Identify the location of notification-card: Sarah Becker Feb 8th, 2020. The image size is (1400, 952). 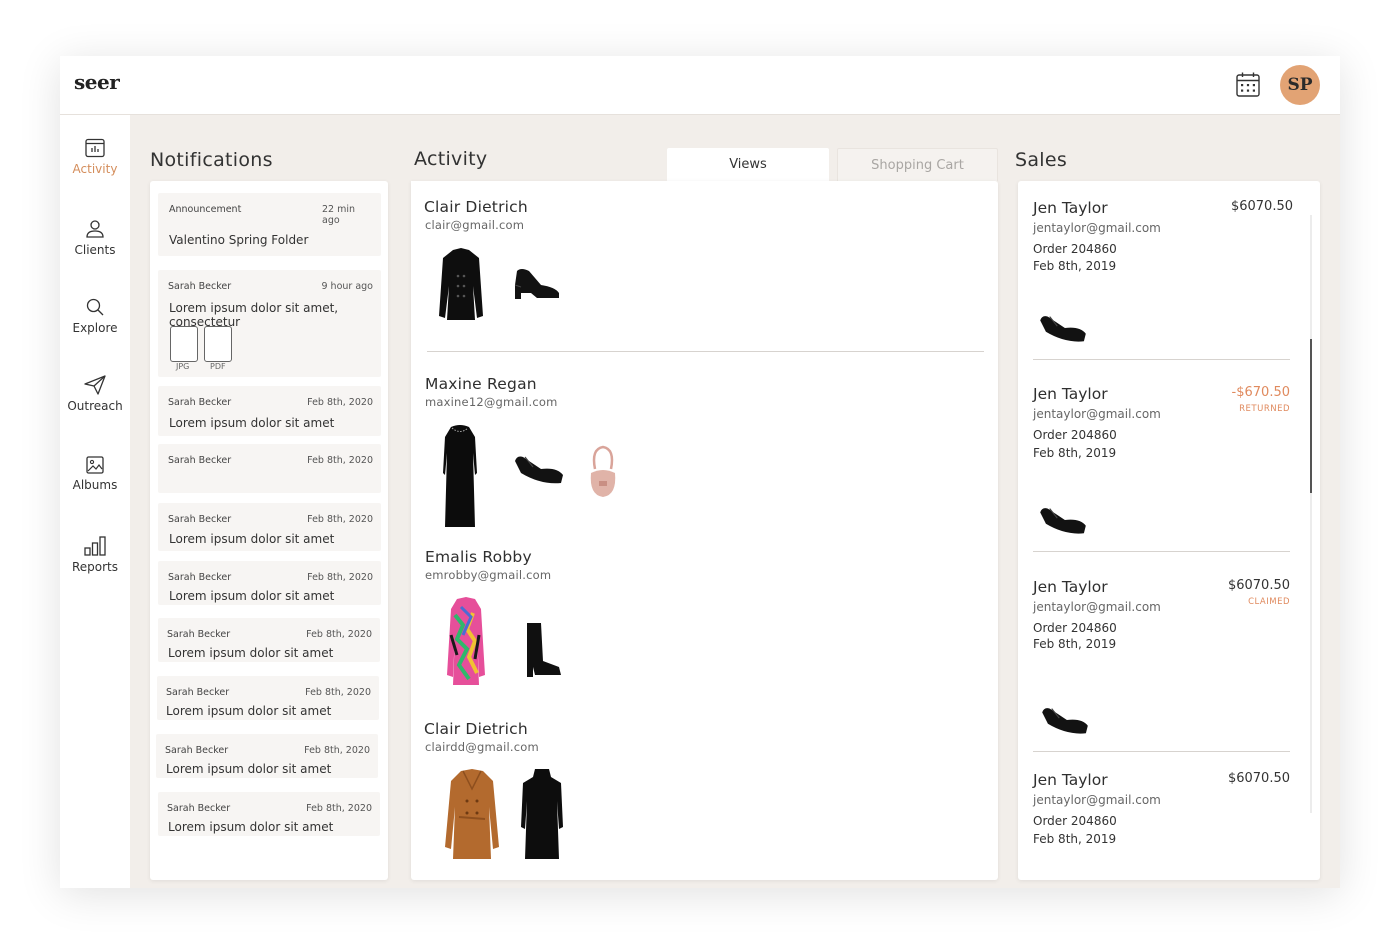
(269, 468).